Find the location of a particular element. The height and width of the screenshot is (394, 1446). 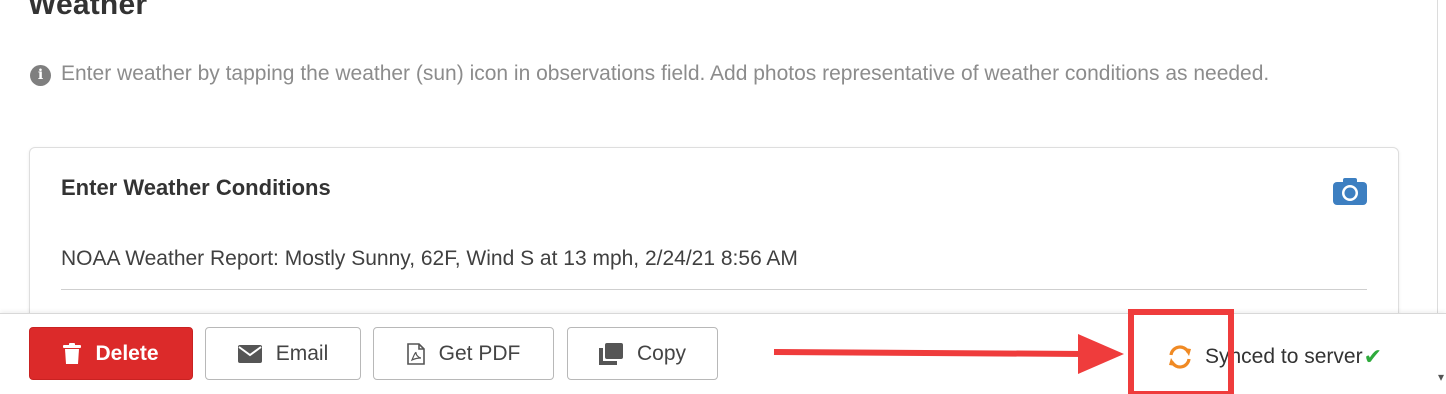

get-pdf-label: Get PDF is located at coordinates (479, 353).